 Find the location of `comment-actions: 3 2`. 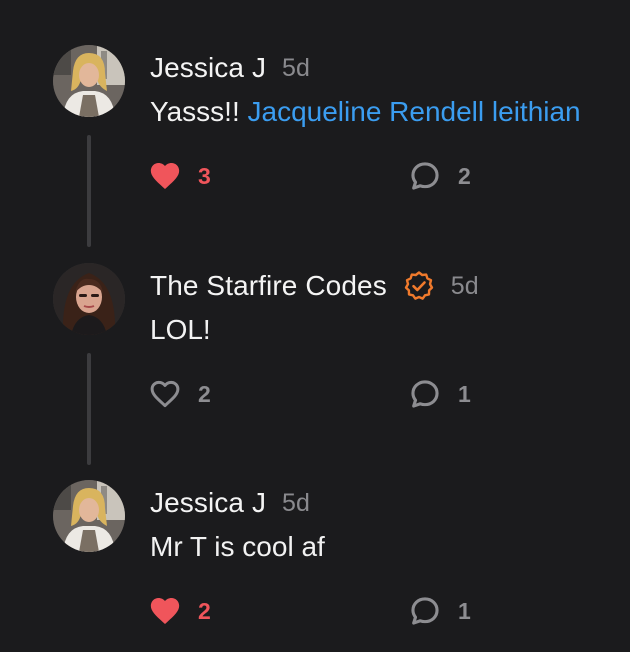

comment-actions: 3 2 is located at coordinates (318, 176).